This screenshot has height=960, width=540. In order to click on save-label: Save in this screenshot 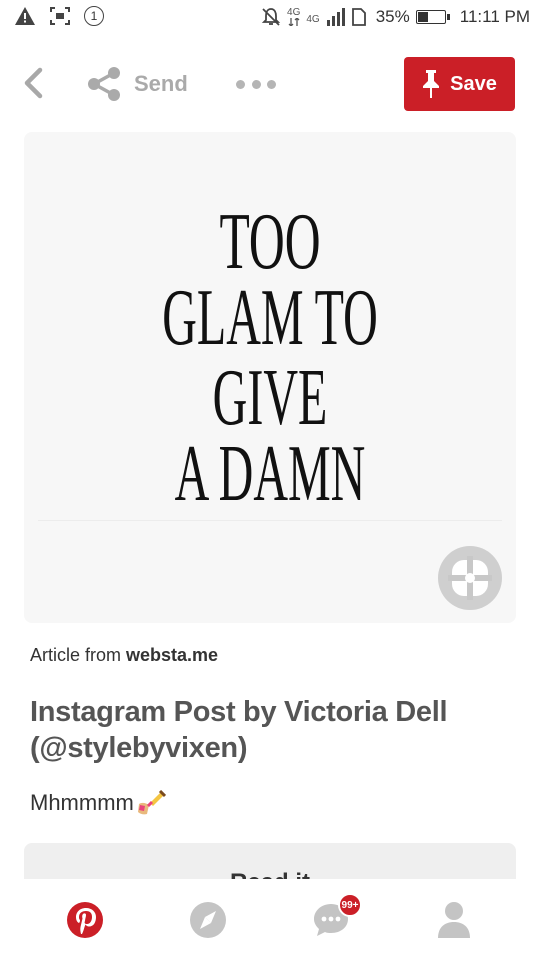, I will do `click(473, 83)`.